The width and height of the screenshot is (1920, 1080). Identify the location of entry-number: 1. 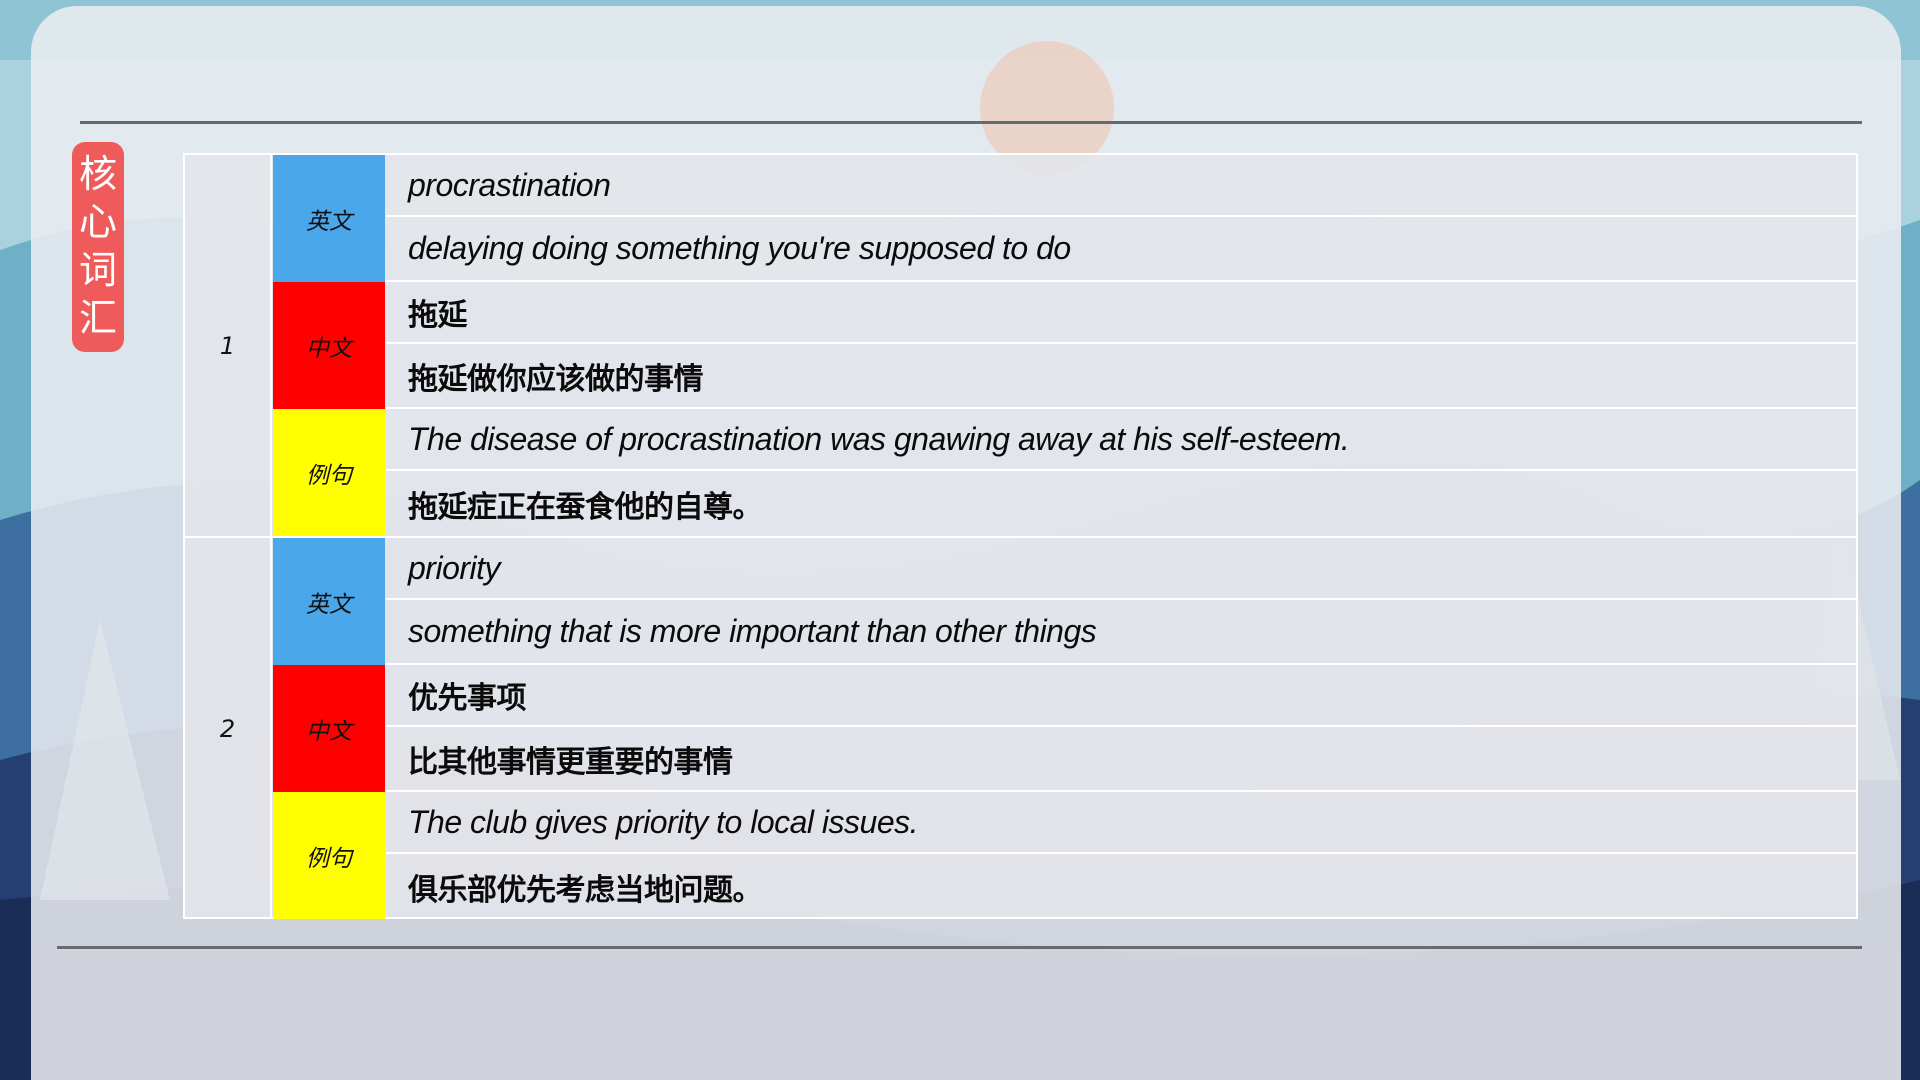
(228, 345).